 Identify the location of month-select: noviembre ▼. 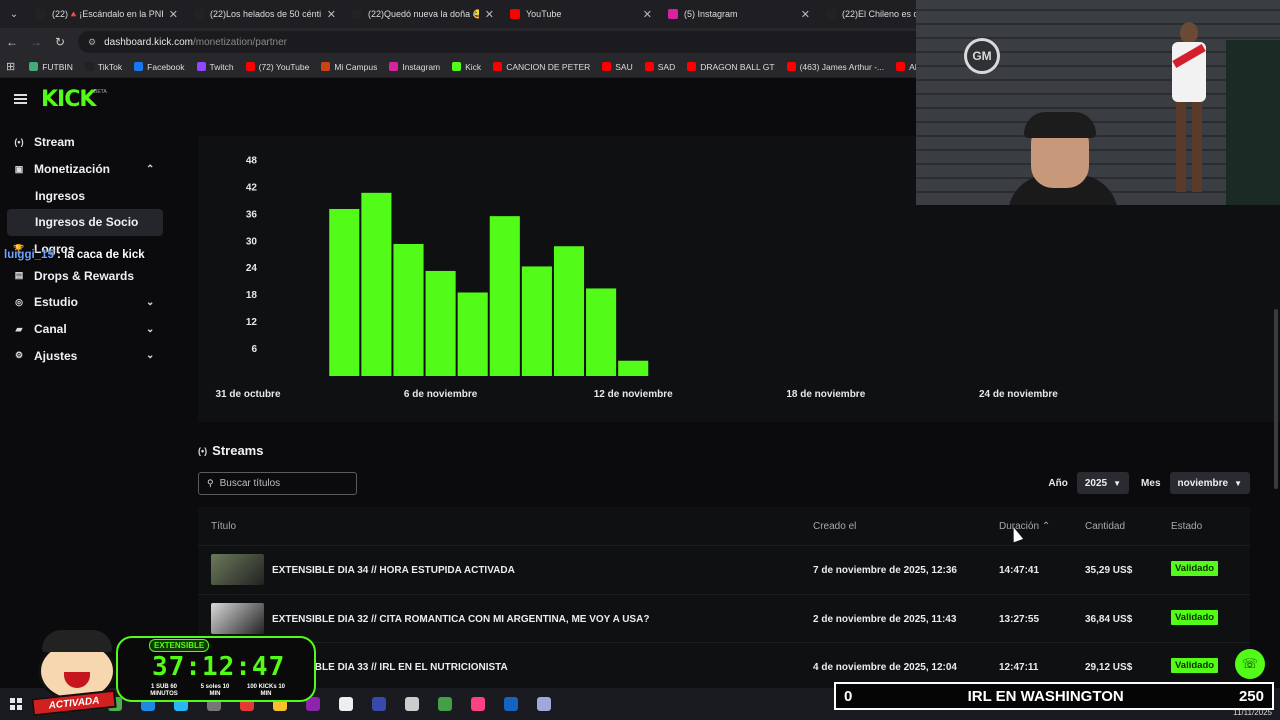
(1209, 483).